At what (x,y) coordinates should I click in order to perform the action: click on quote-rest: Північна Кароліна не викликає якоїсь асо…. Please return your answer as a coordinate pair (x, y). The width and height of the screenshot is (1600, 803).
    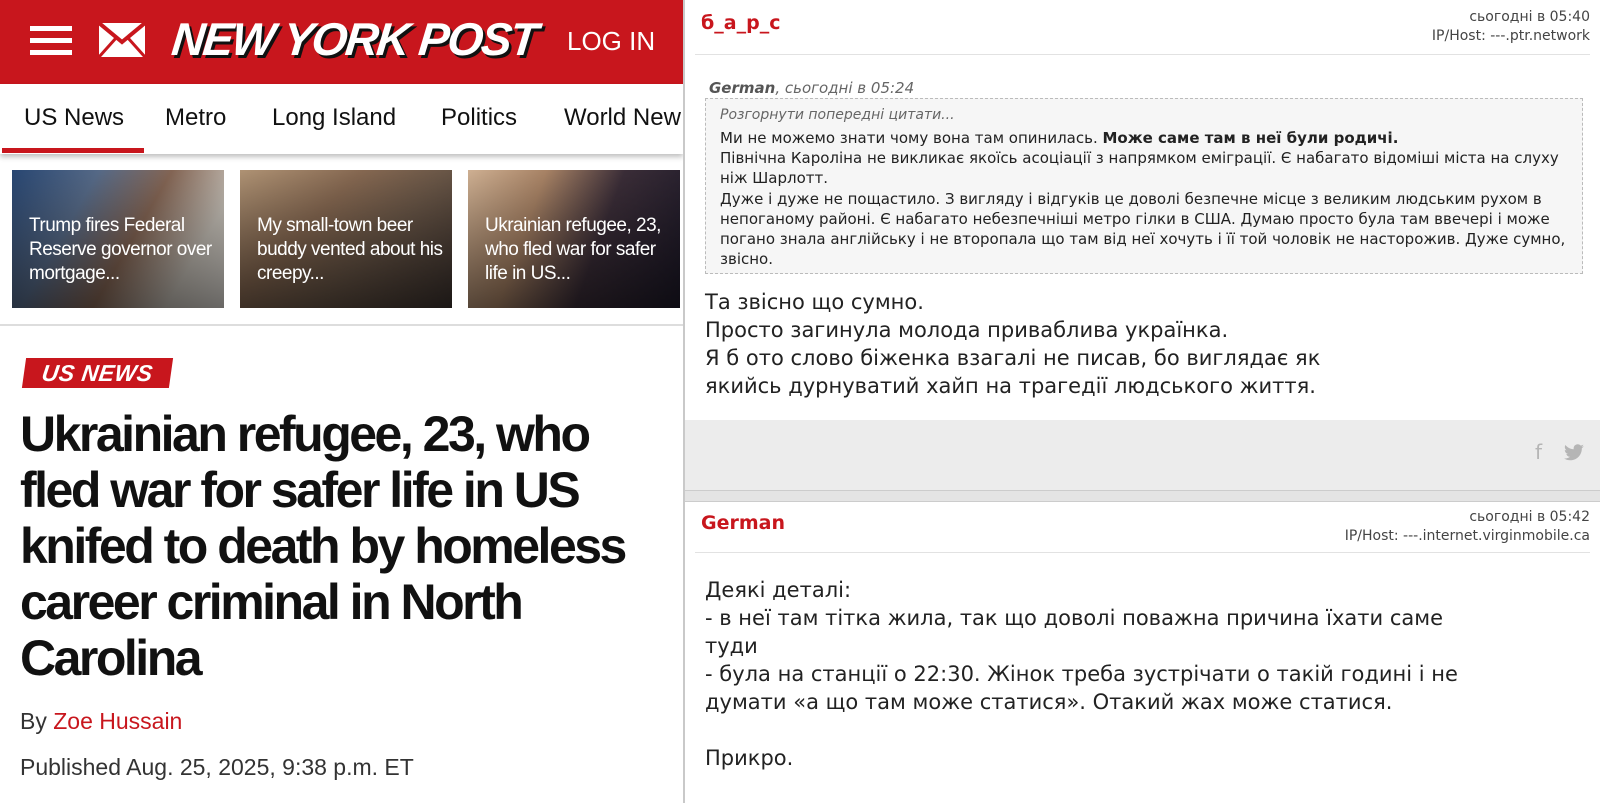
    Looking at the image, I should click on (1143, 209).